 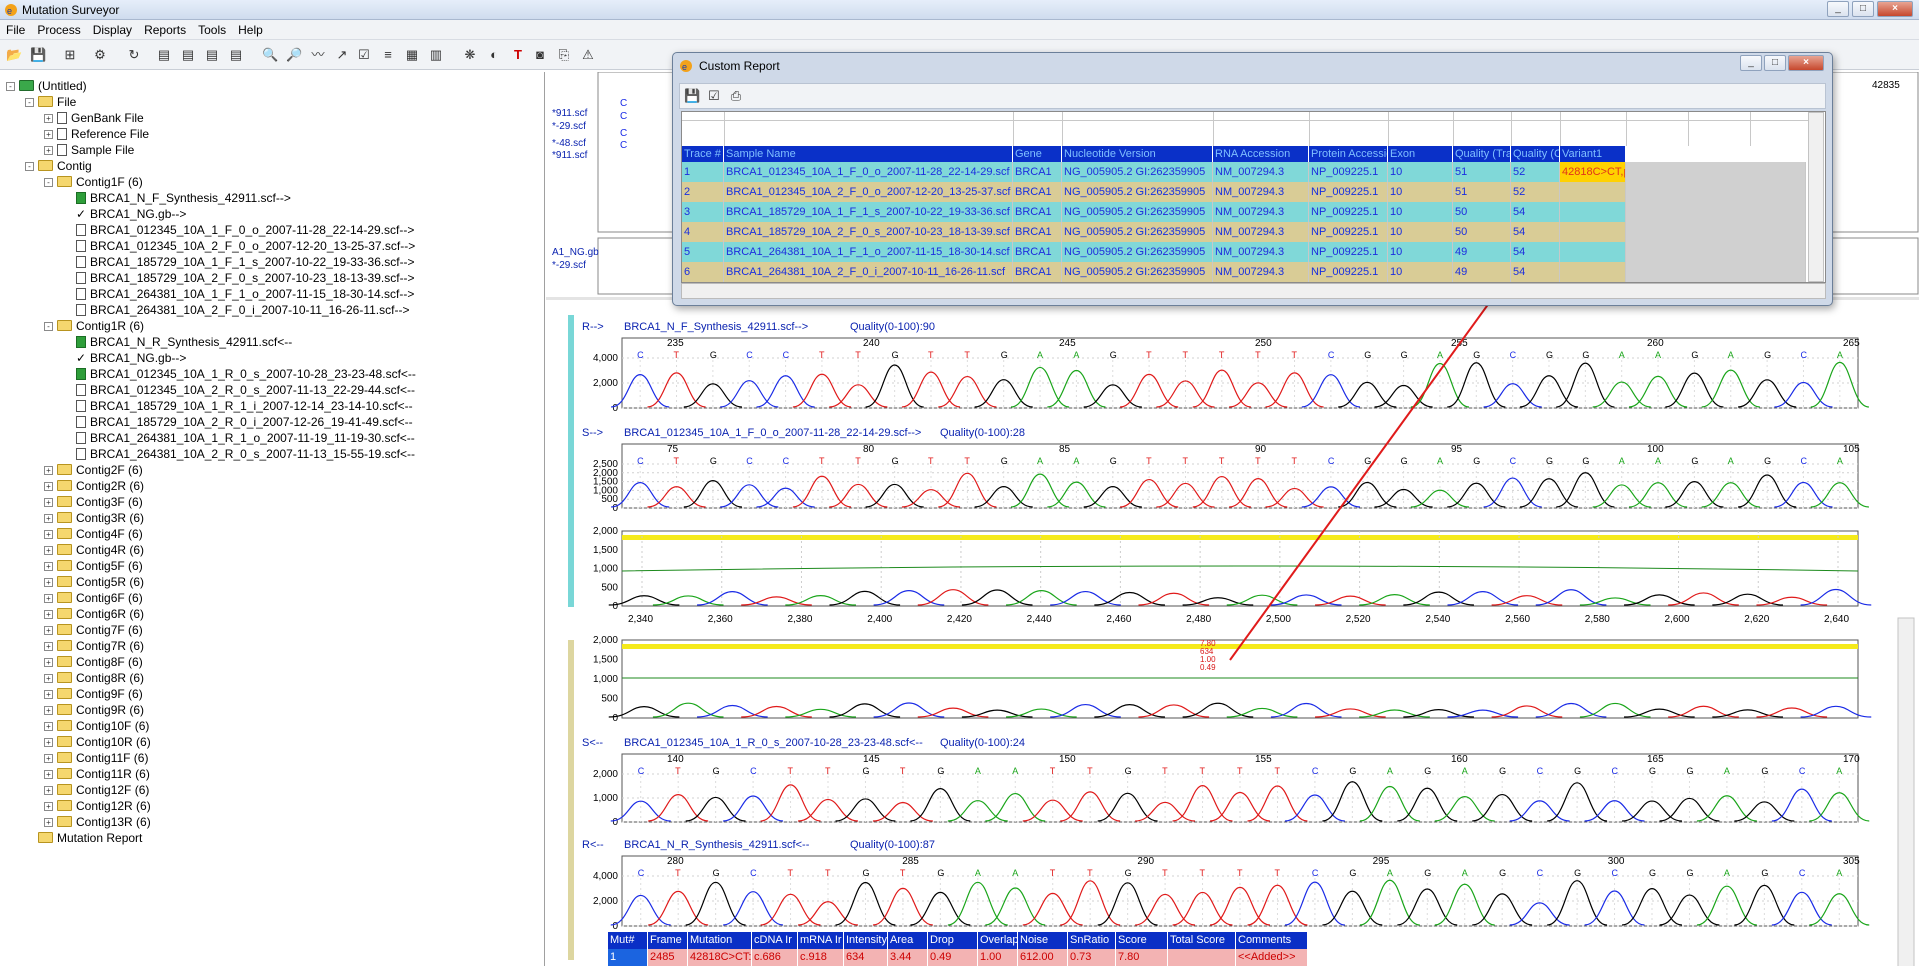 I want to click on mutation-cell: 634, so click(x=866, y=957).